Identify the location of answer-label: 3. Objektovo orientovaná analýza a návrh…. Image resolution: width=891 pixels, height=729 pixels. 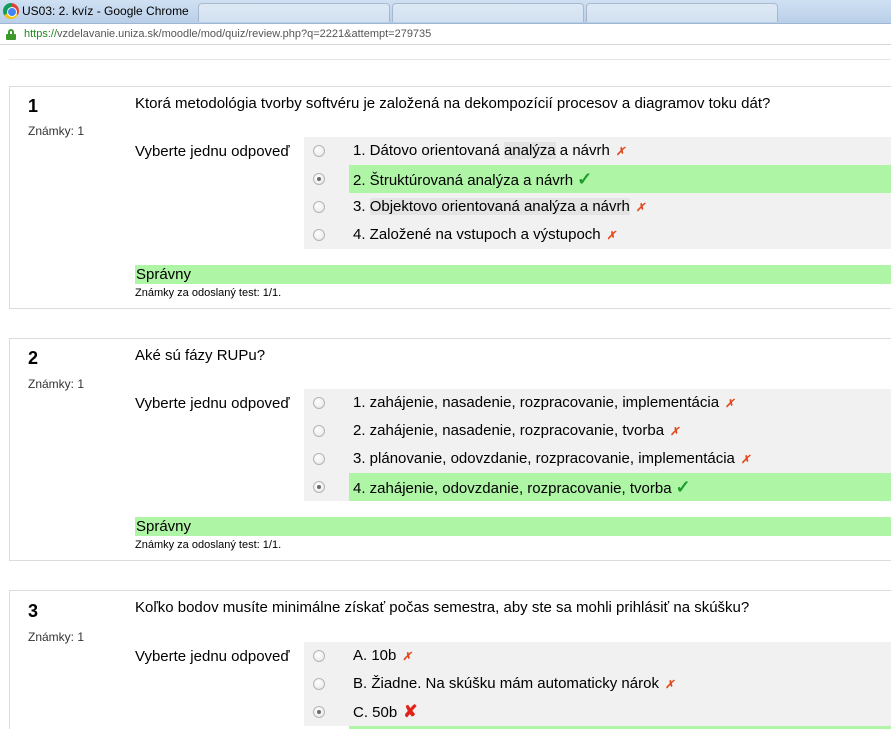
(499, 206).